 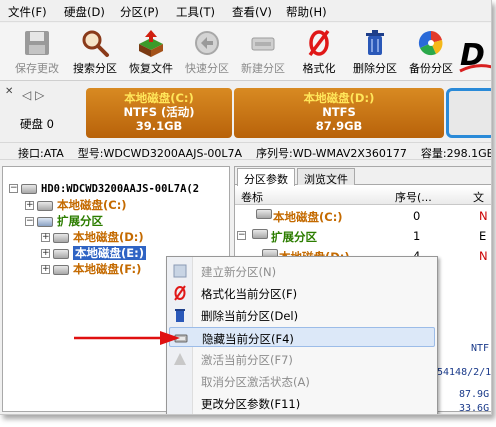 I want to click on disk-label: 硬盘 0, so click(x=37, y=124).